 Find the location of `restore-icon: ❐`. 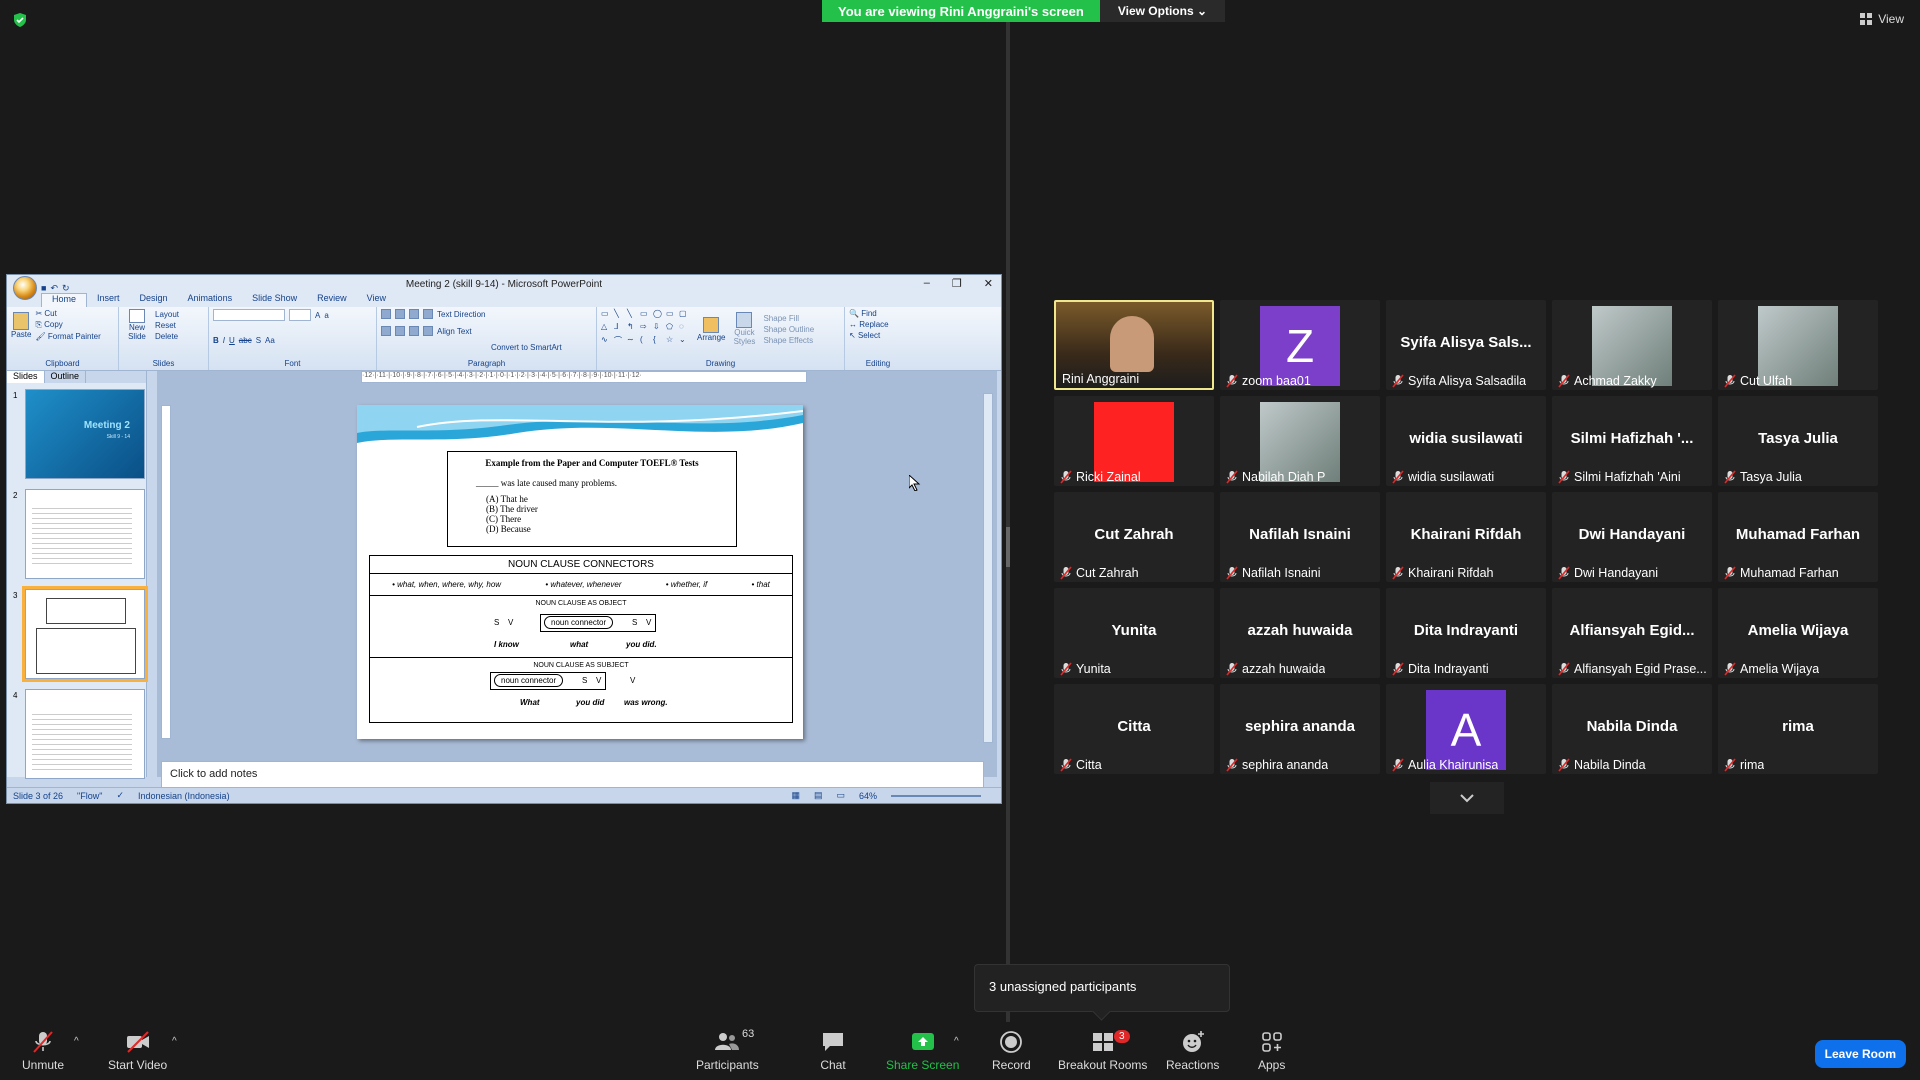

restore-icon: ❐ is located at coordinates (957, 283).